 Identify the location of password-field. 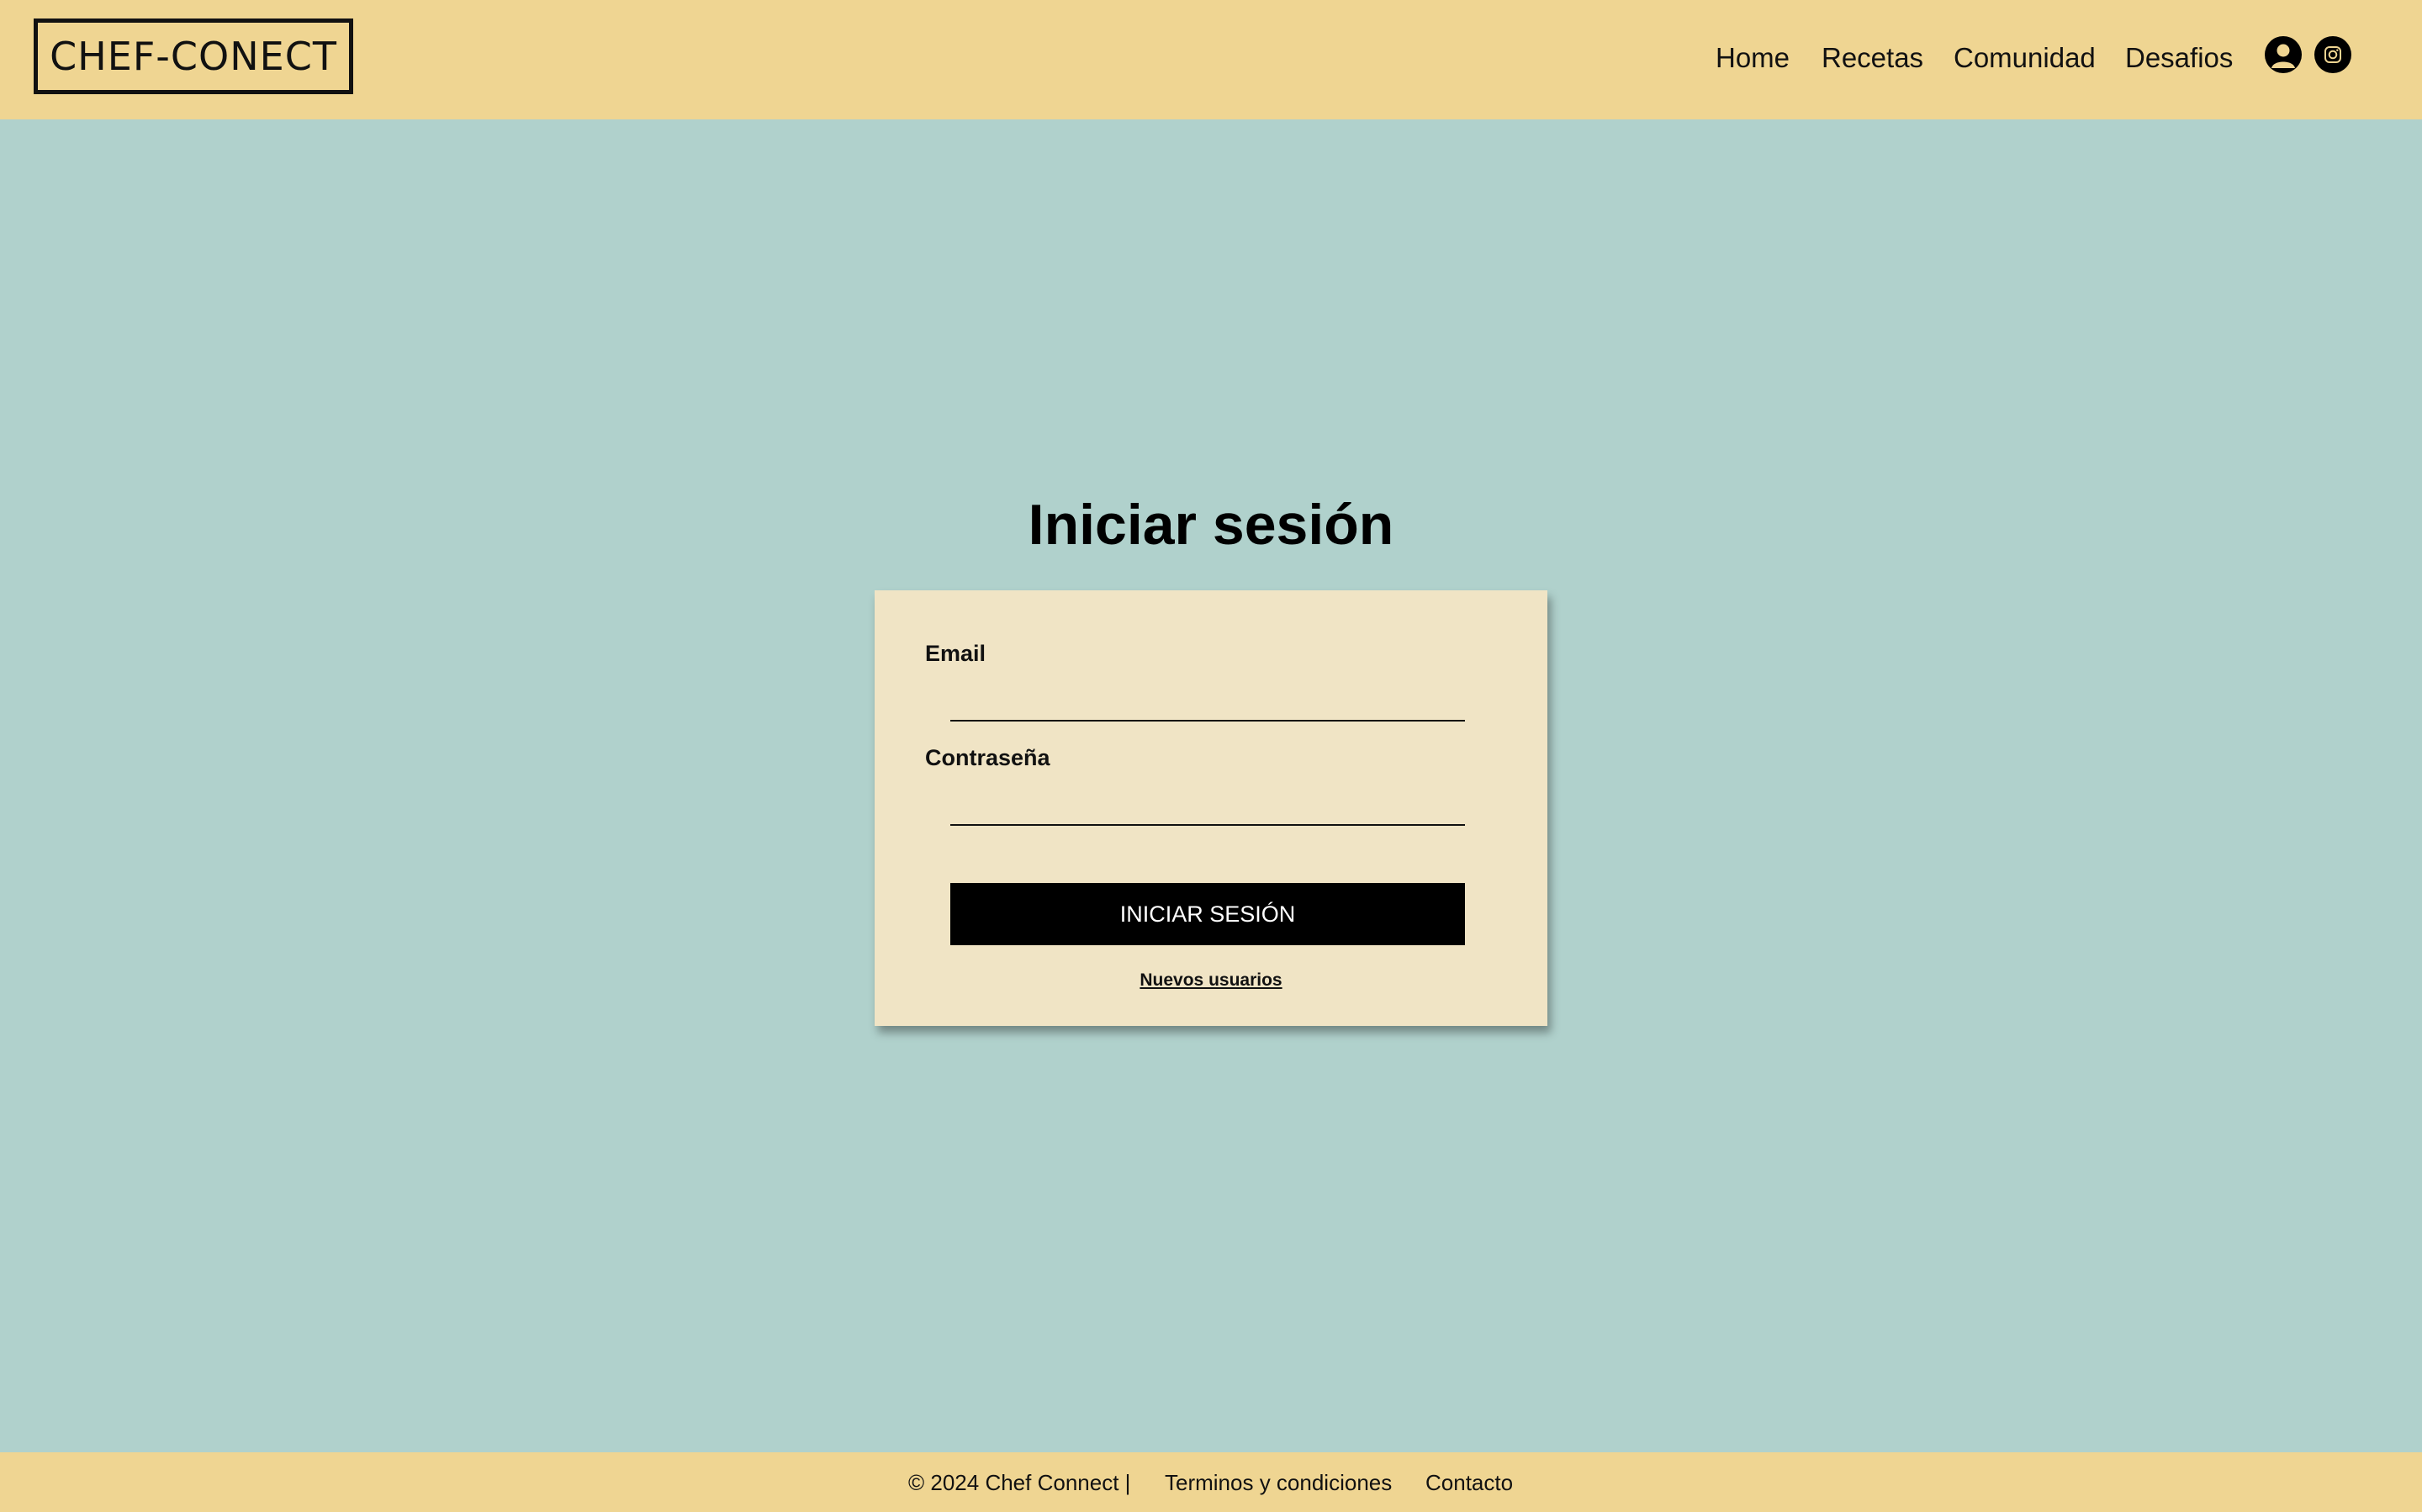
(1207, 808).